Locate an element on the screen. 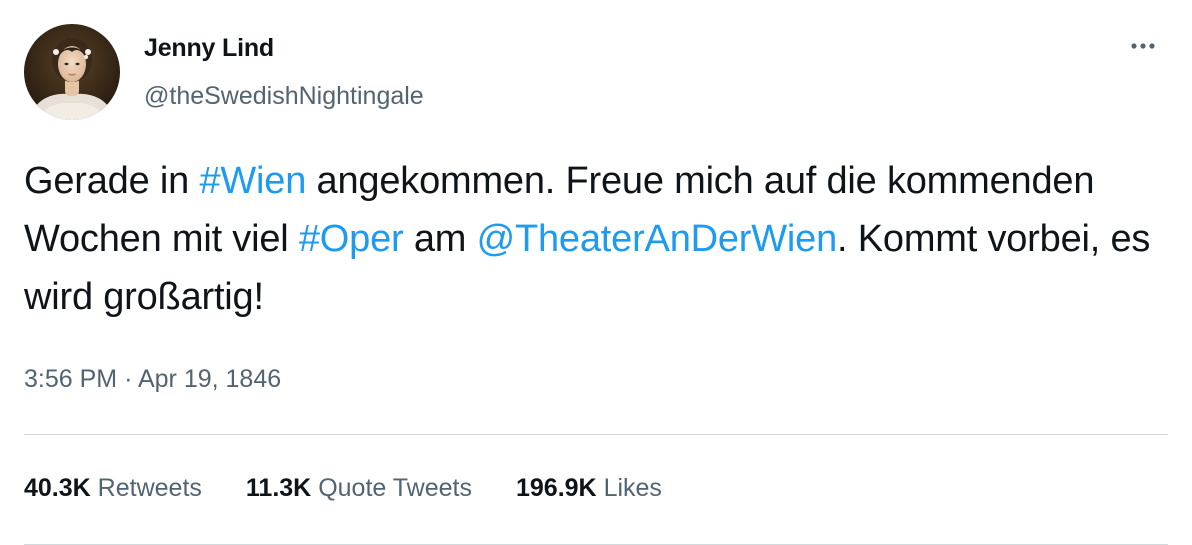  tweet-date: Apr 19, 1846 is located at coordinates (209, 379).